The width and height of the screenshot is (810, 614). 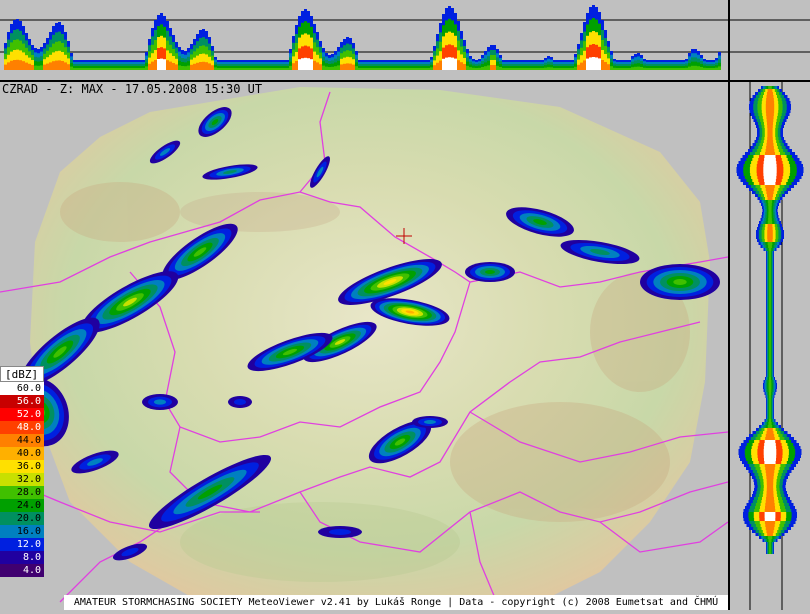 What do you see at coordinates (22, 518) in the screenshot?
I see `legend-entry: 20.0` at bounding box center [22, 518].